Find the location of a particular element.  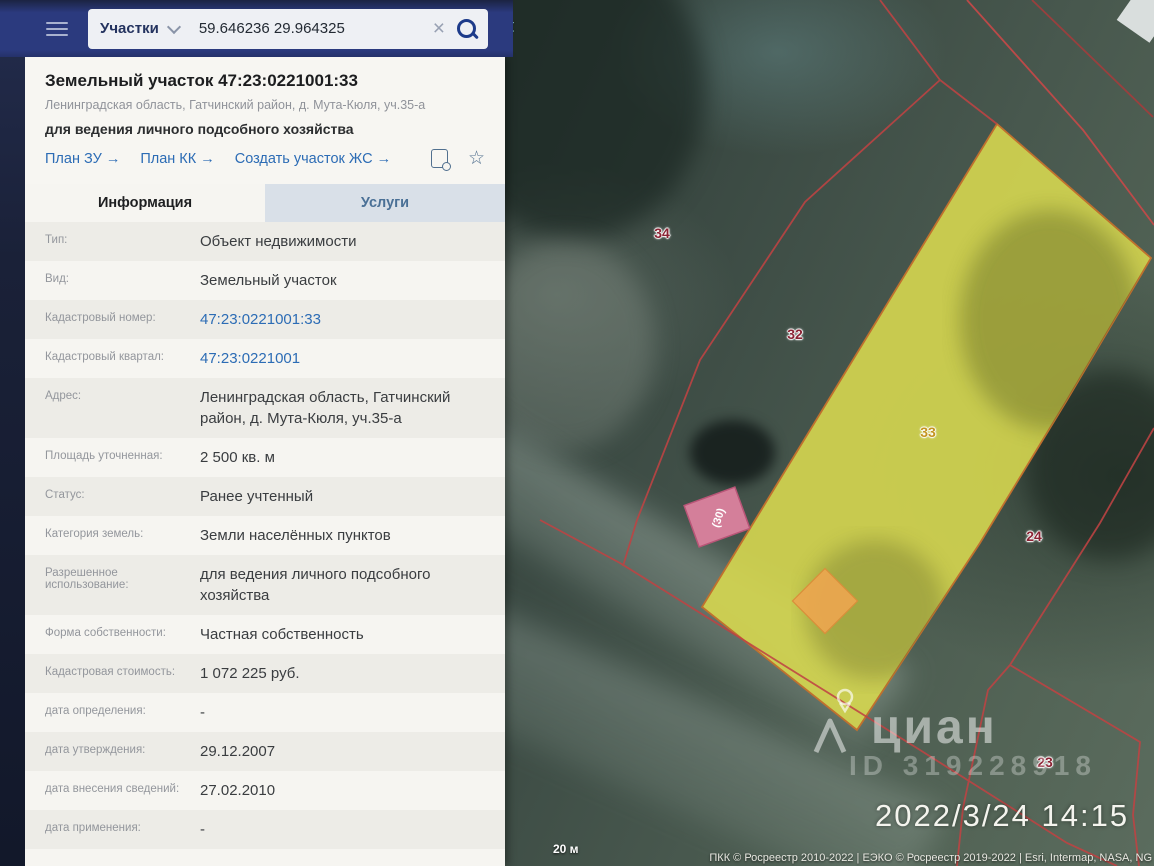

field-value: 2 500 кв. м is located at coordinates (237, 457).